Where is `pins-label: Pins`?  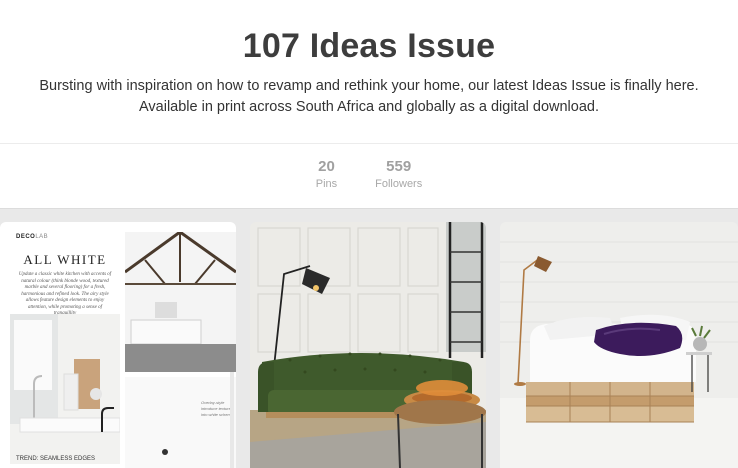
pins-label: Pins is located at coordinates (326, 184).